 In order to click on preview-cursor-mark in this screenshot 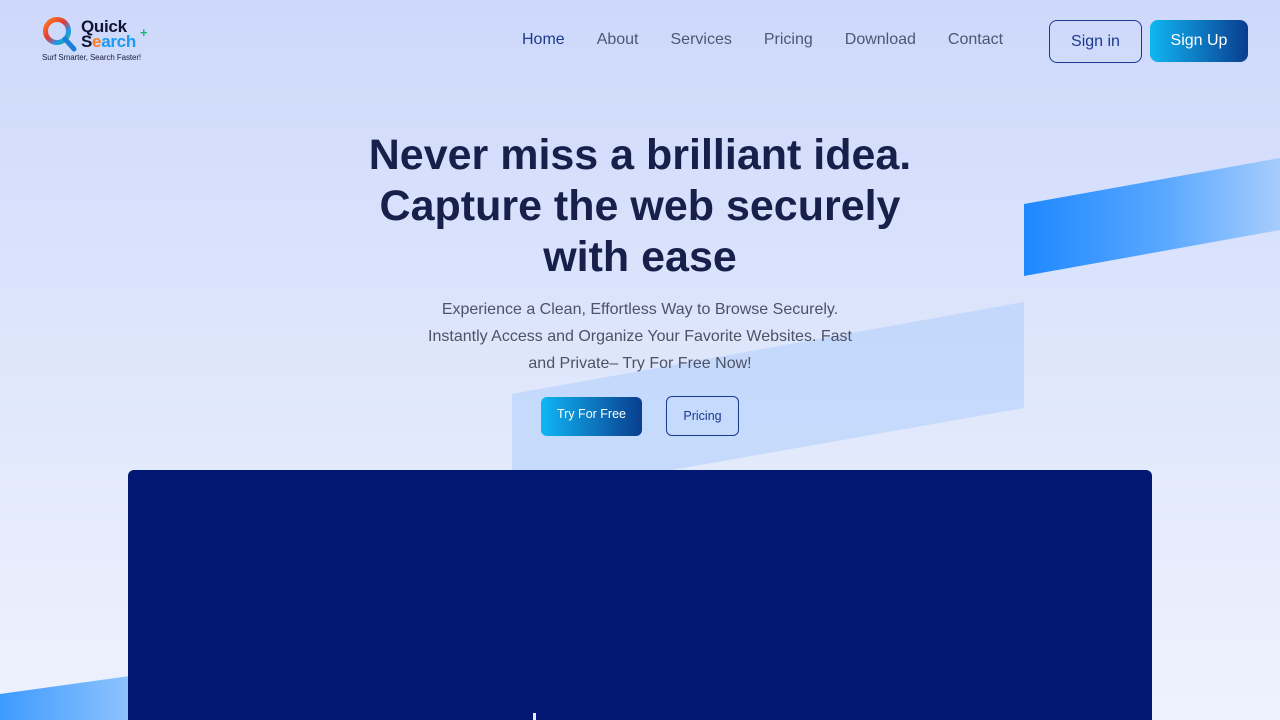, I will do `click(534, 716)`.